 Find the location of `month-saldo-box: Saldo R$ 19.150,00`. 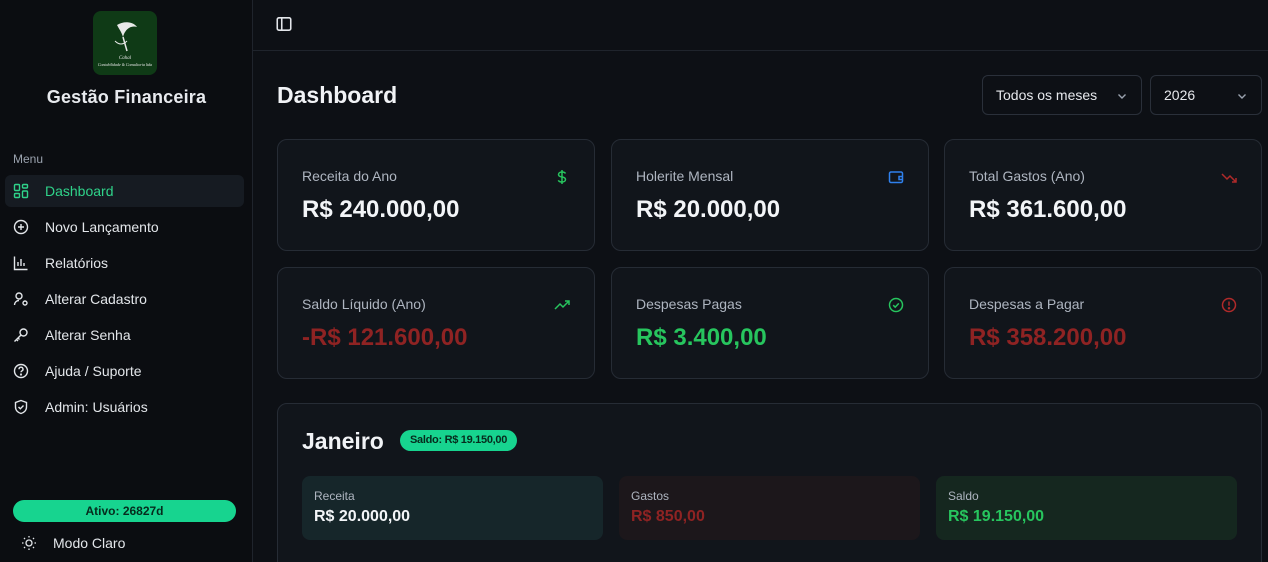

month-saldo-box: Saldo R$ 19.150,00 is located at coordinates (1086, 508).